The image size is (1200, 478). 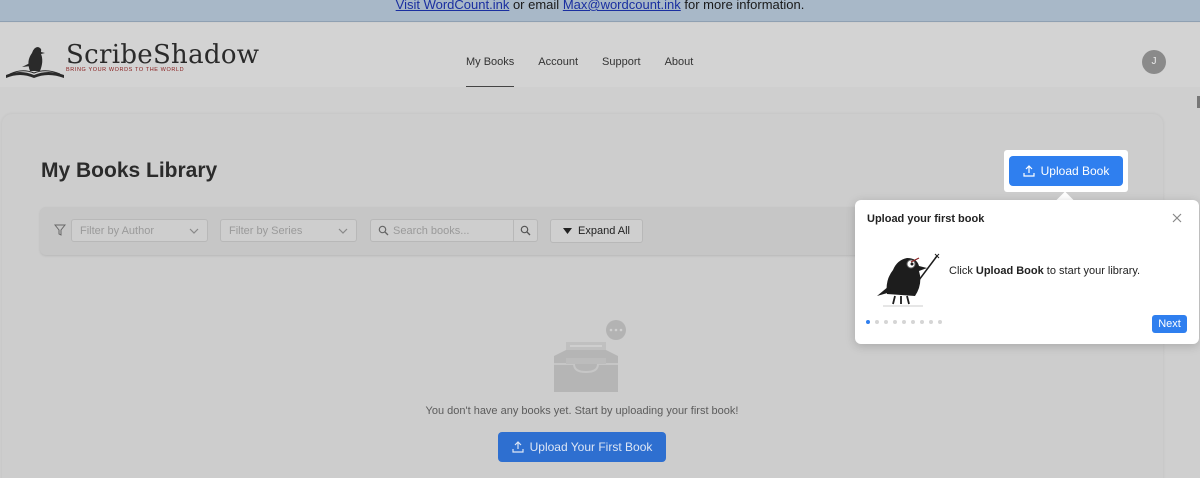 I want to click on series-filter-select: Filter by Series, so click(x=288, y=230).